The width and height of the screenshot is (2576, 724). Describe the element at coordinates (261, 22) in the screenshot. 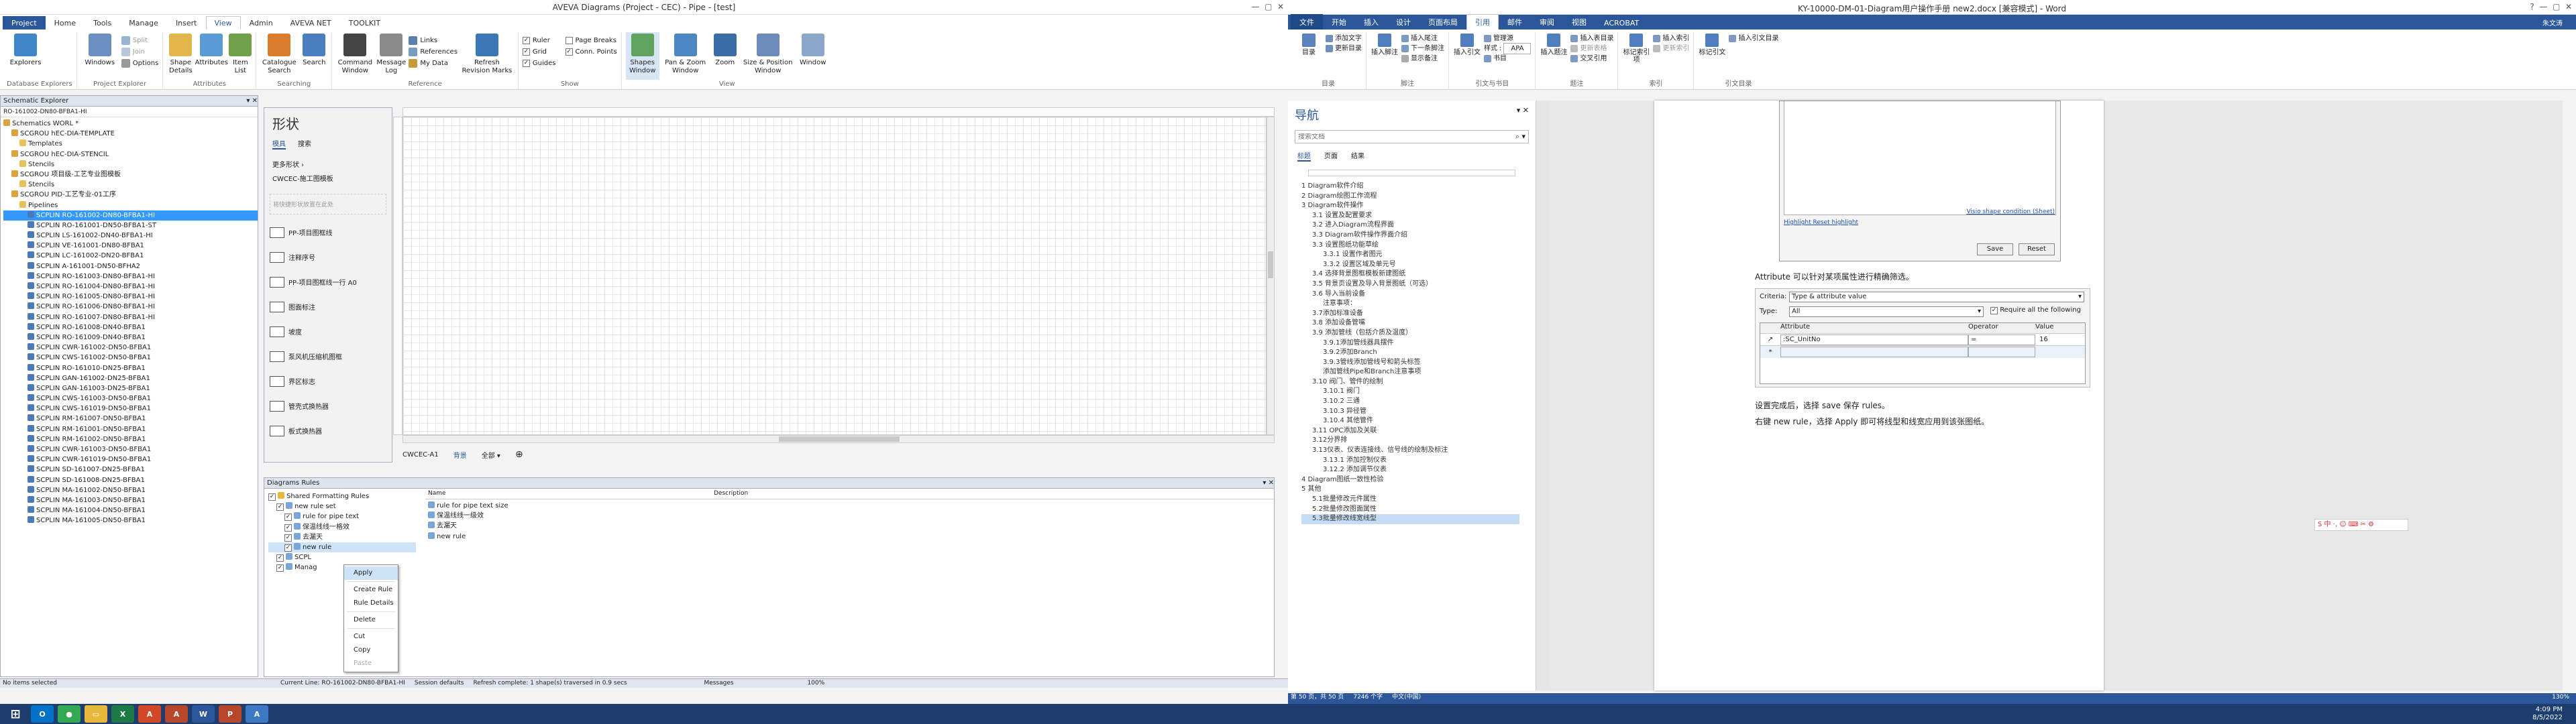

I see `tab-admin: Admin` at that location.